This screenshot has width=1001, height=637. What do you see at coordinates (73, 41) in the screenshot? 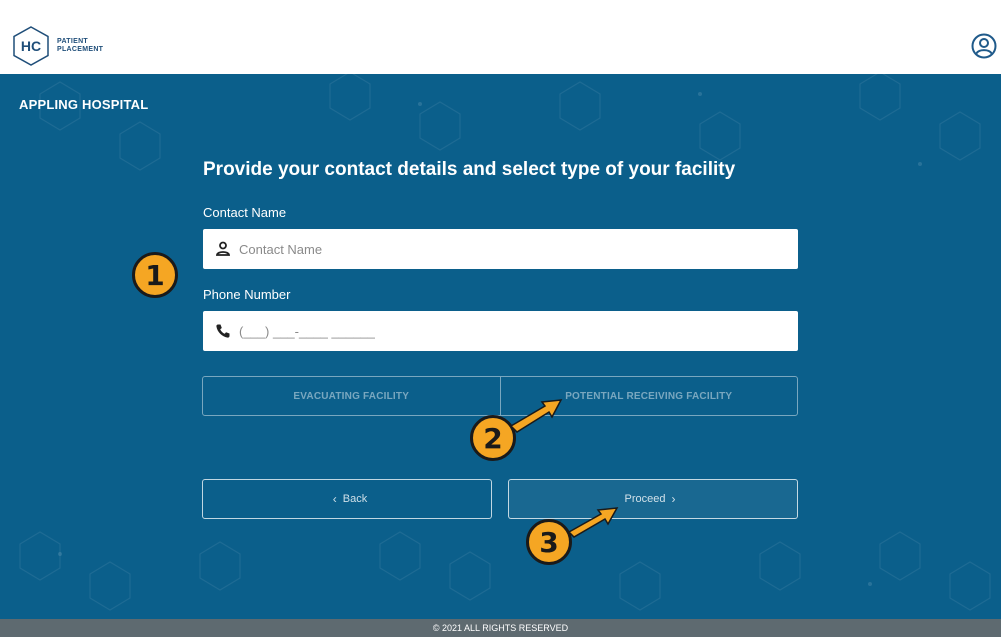
I see `logo-line-1: PATIENT` at bounding box center [73, 41].